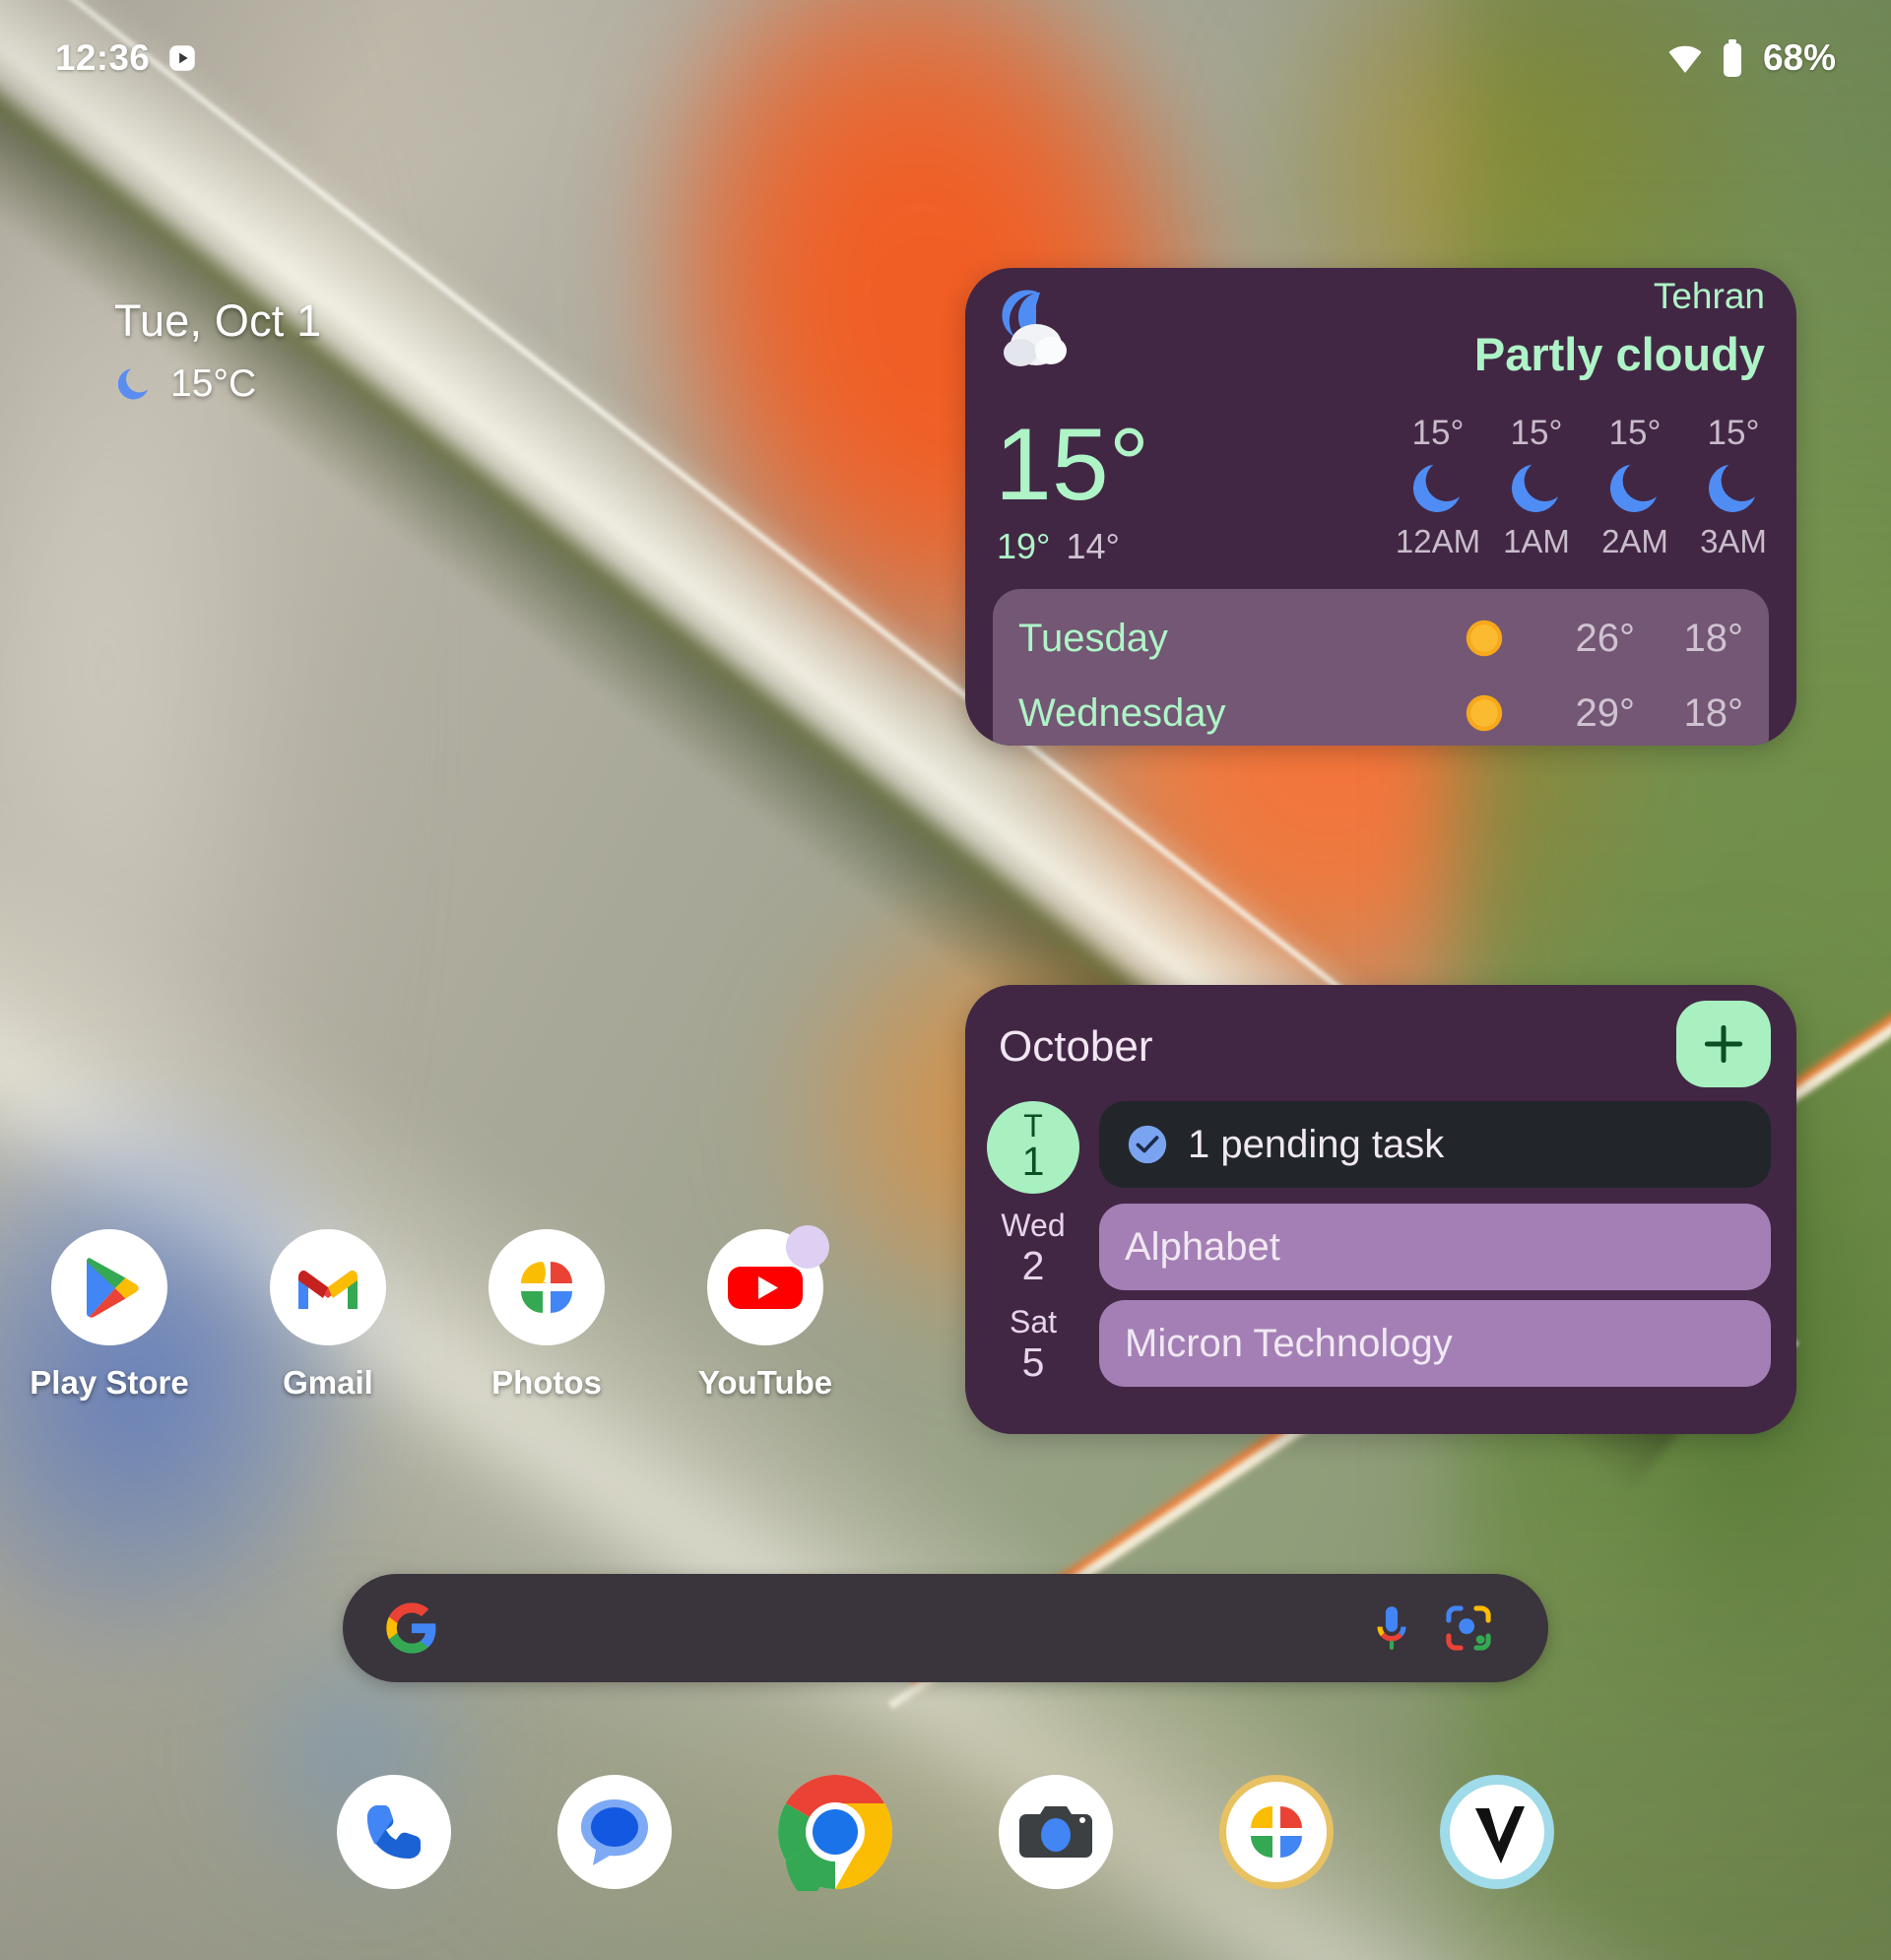 Image resolution: width=1891 pixels, height=1960 pixels. Describe the element at coordinates (1317, 1144) in the screenshot. I see `pending-task-label: 1 pending task` at that location.